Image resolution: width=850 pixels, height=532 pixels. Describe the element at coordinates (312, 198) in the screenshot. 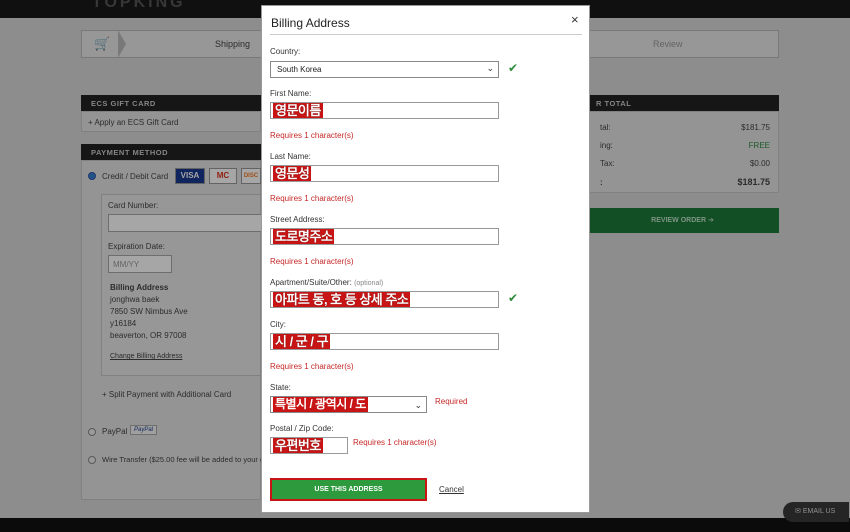

I see `last-name-error: Requires 1 character(s)` at that location.